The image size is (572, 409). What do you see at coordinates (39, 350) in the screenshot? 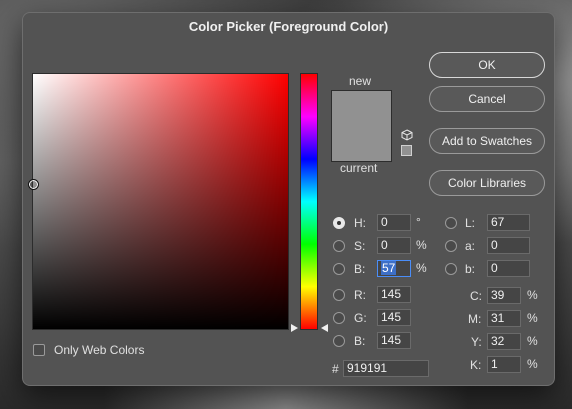
I see `only-web-colors-checkbox` at bounding box center [39, 350].